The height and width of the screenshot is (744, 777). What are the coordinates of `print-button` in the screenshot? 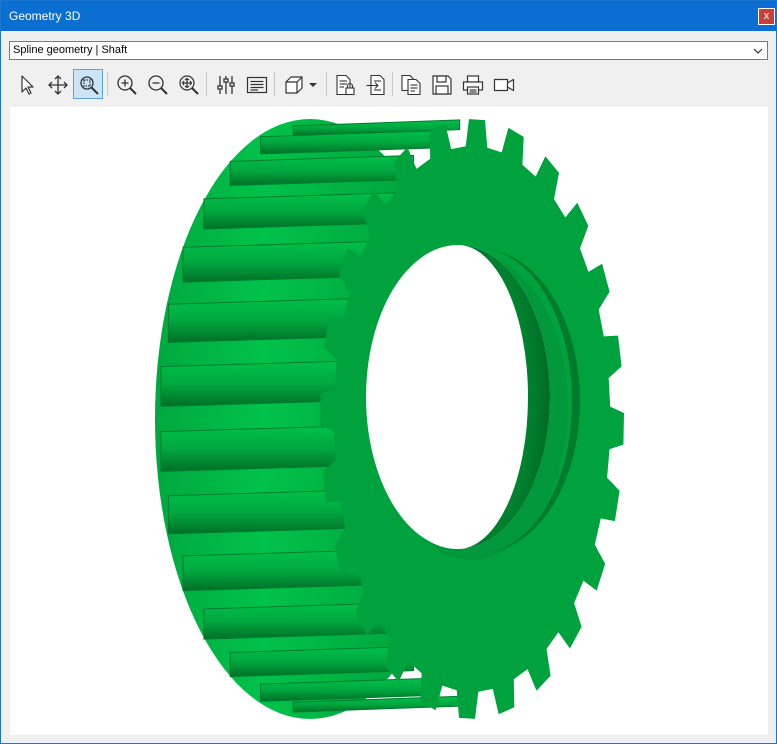 It's located at (472, 84).